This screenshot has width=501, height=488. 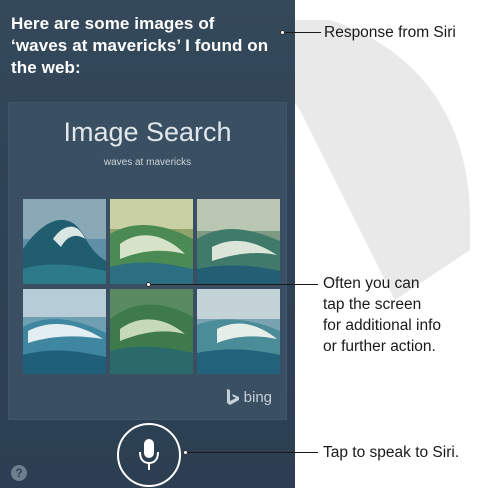 I want to click on callout-tap-line: tap the screen, so click(x=372, y=304).